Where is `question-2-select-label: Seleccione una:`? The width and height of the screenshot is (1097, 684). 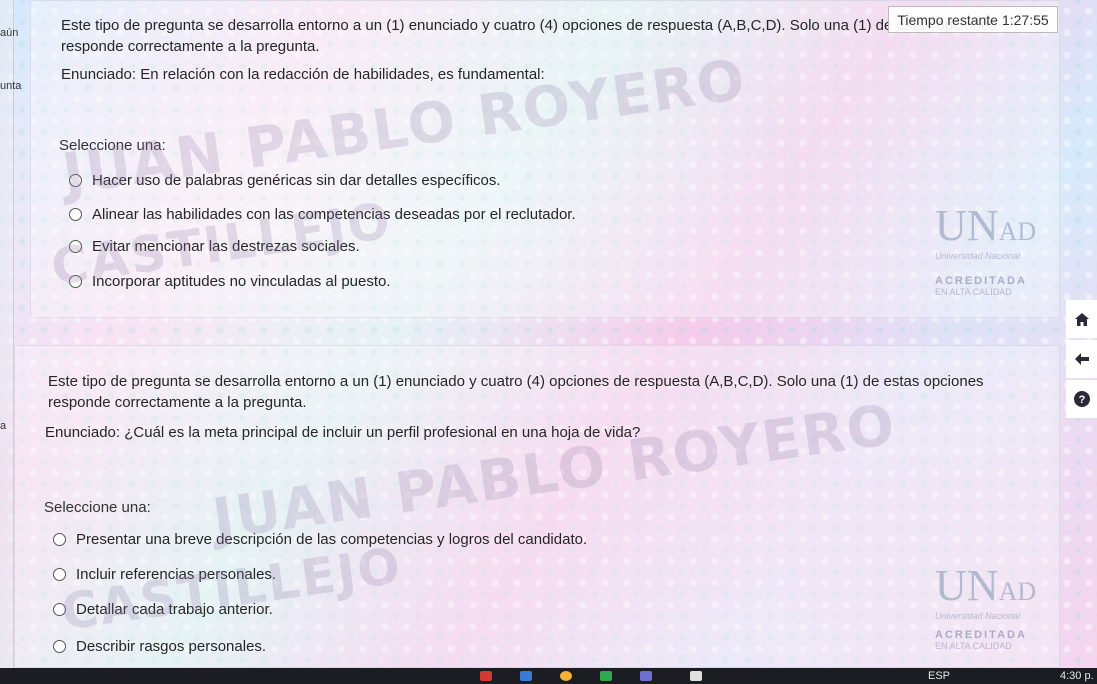 question-2-select-label: Seleccione una: is located at coordinates (97, 507).